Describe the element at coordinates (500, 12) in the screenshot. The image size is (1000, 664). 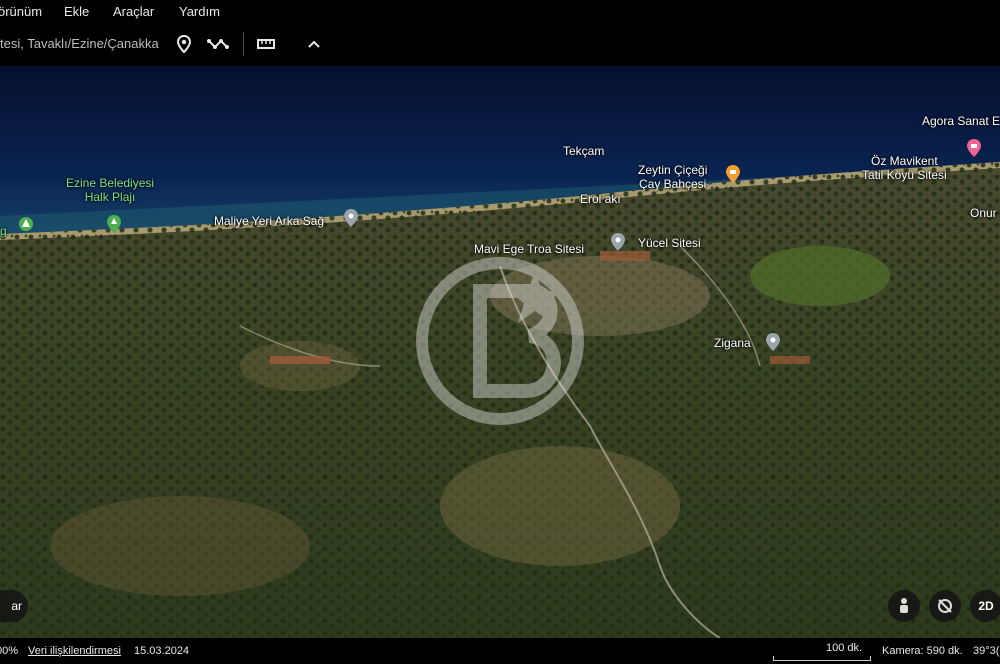
I see `menu-bar: örünüm Ekle Araçlar Yardım` at that location.